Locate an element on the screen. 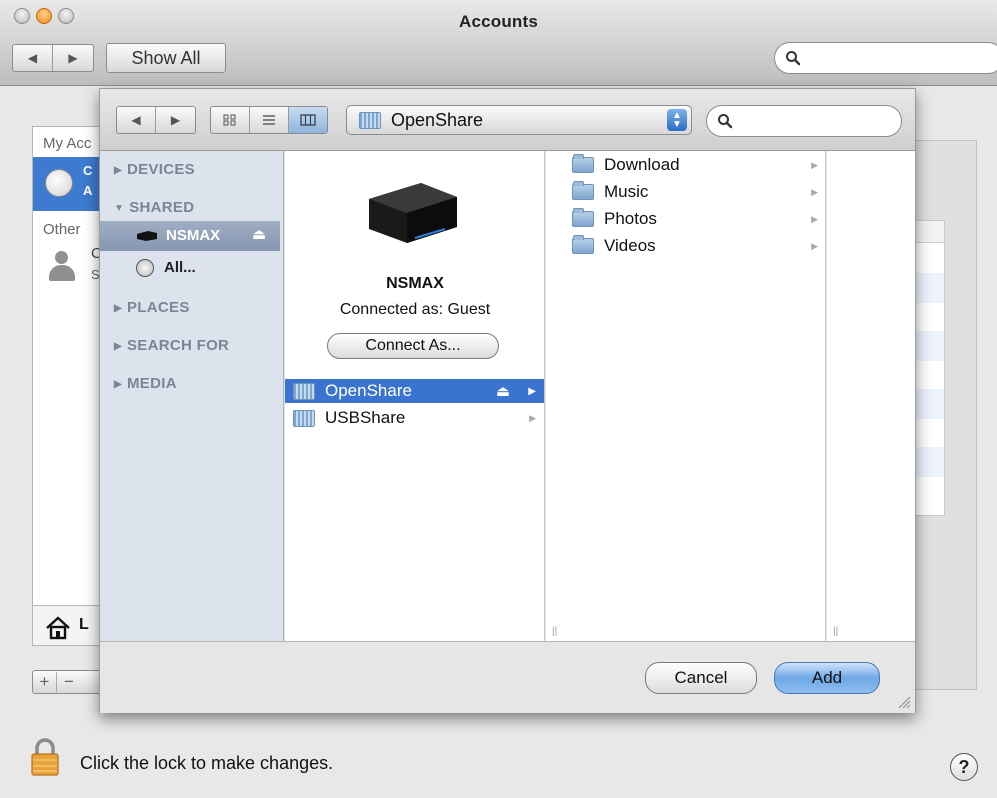 The width and height of the screenshot is (997, 798). search-for-label: SEARCH FOR is located at coordinates (178, 345).